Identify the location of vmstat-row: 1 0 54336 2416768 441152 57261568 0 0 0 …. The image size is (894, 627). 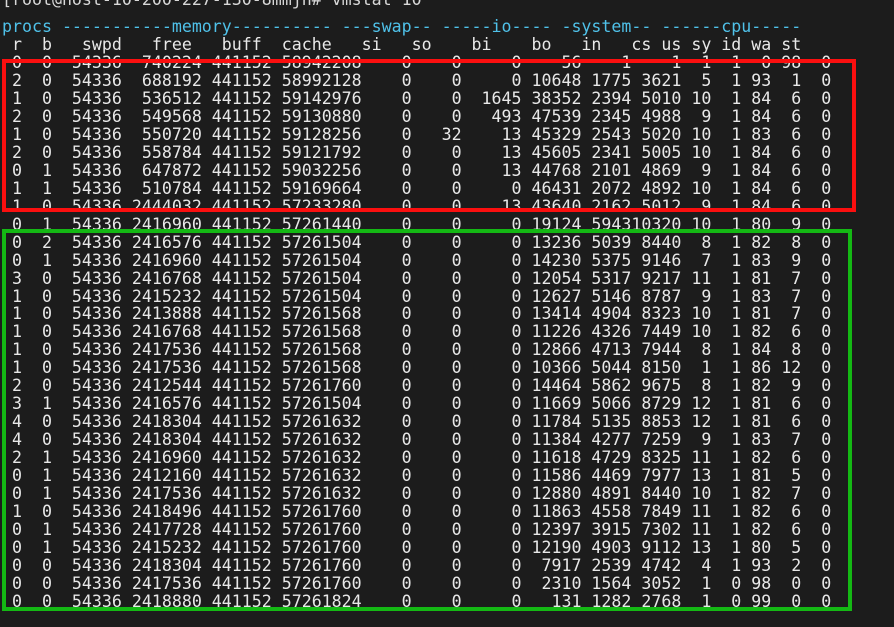
(417, 332).